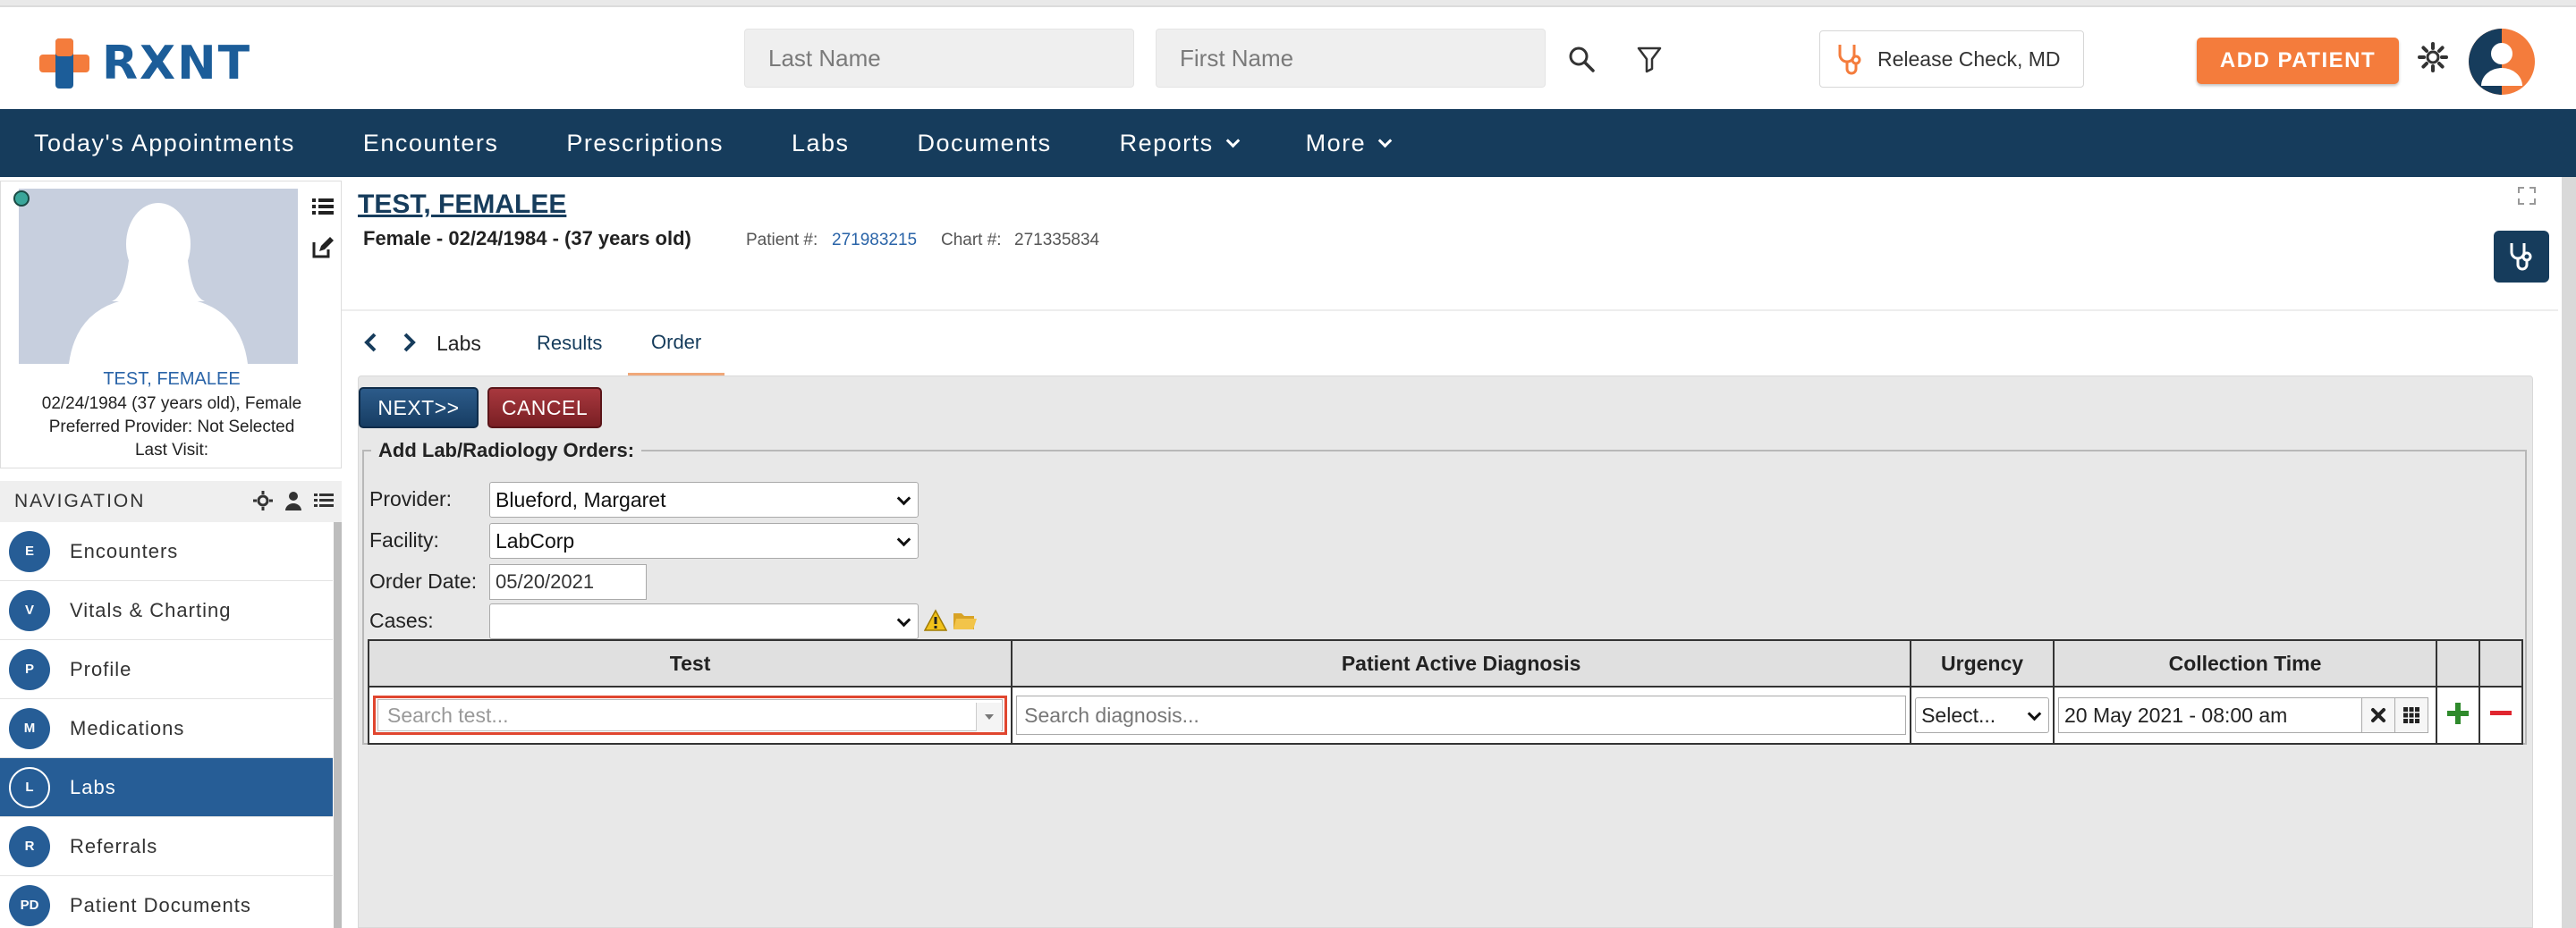 This screenshot has width=2576, height=928. What do you see at coordinates (64, 63) in the screenshot?
I see `cross-logo-icon` at bounding box center [64, 63].